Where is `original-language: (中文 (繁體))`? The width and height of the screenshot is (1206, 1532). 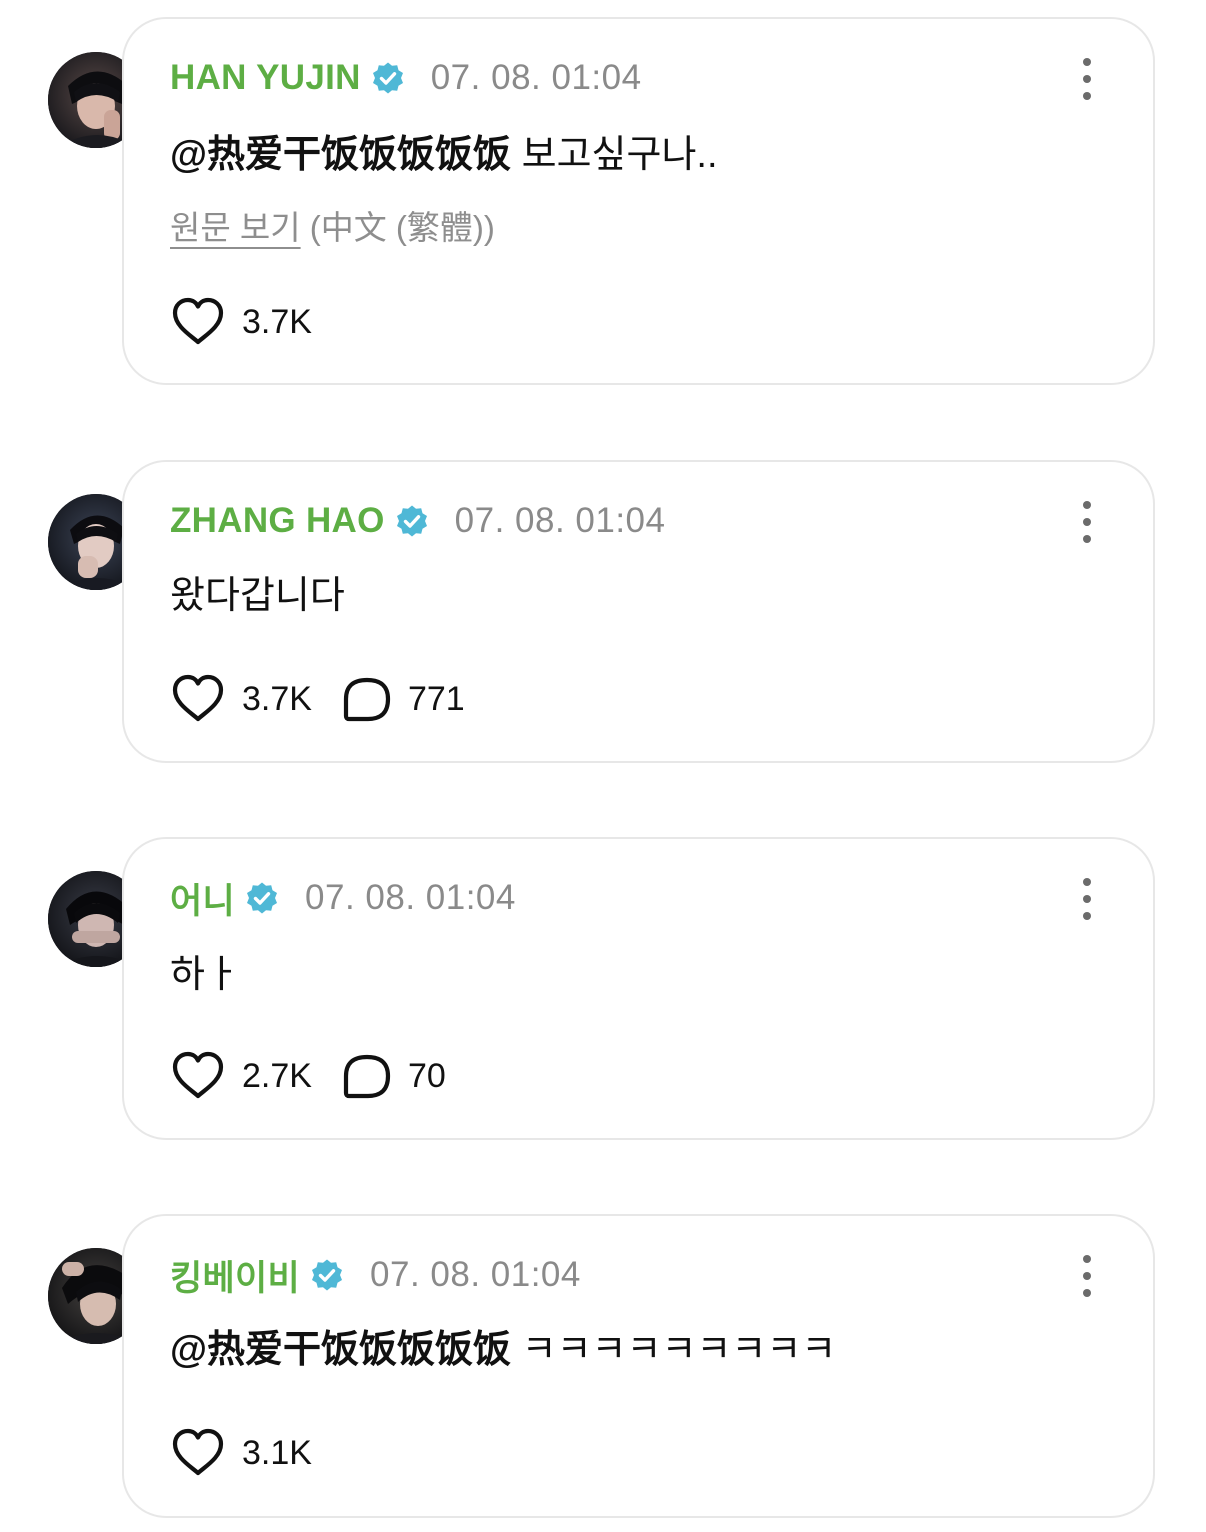
original-language: (中文 (繁體)) is located at coordinates (397, 227).